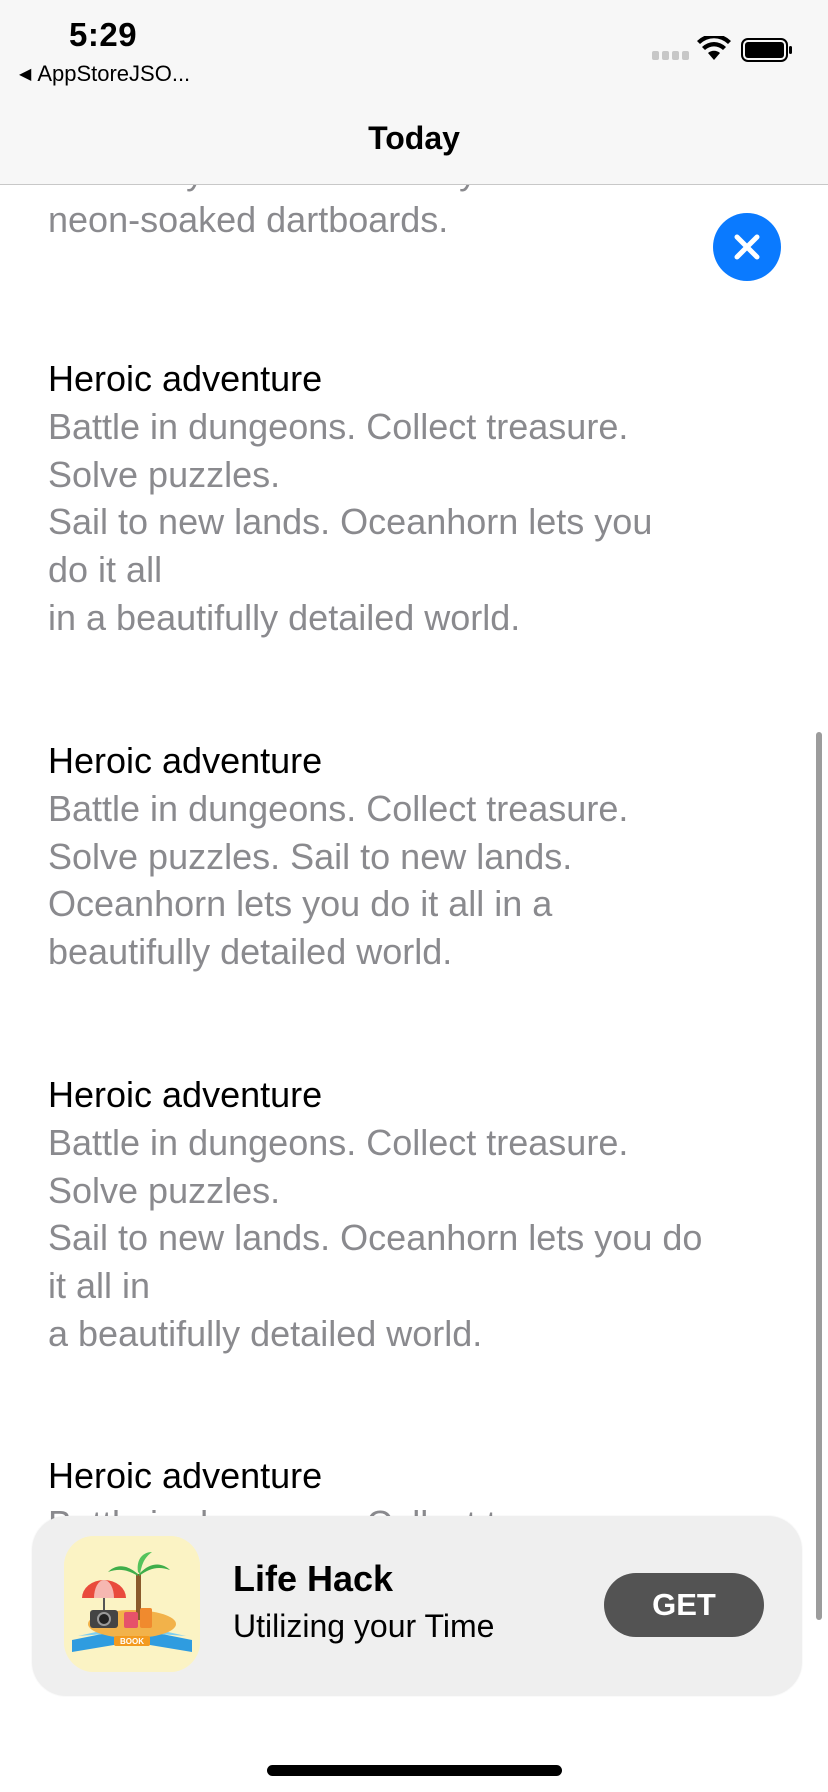 The width and height of the screenshot is (828, 1792). What do you see at coordinates (132, 1641) in the screenshot?
I see `app-icon-badge: BOOK` at bounding box center [132, 1641].